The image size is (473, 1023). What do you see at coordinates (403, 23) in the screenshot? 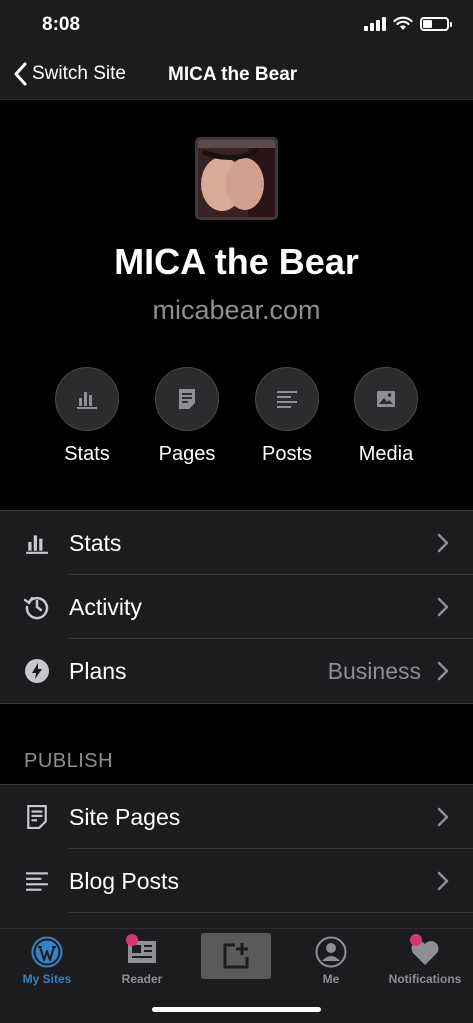
I see `wifi-icon` at bounding box center [403, 23].